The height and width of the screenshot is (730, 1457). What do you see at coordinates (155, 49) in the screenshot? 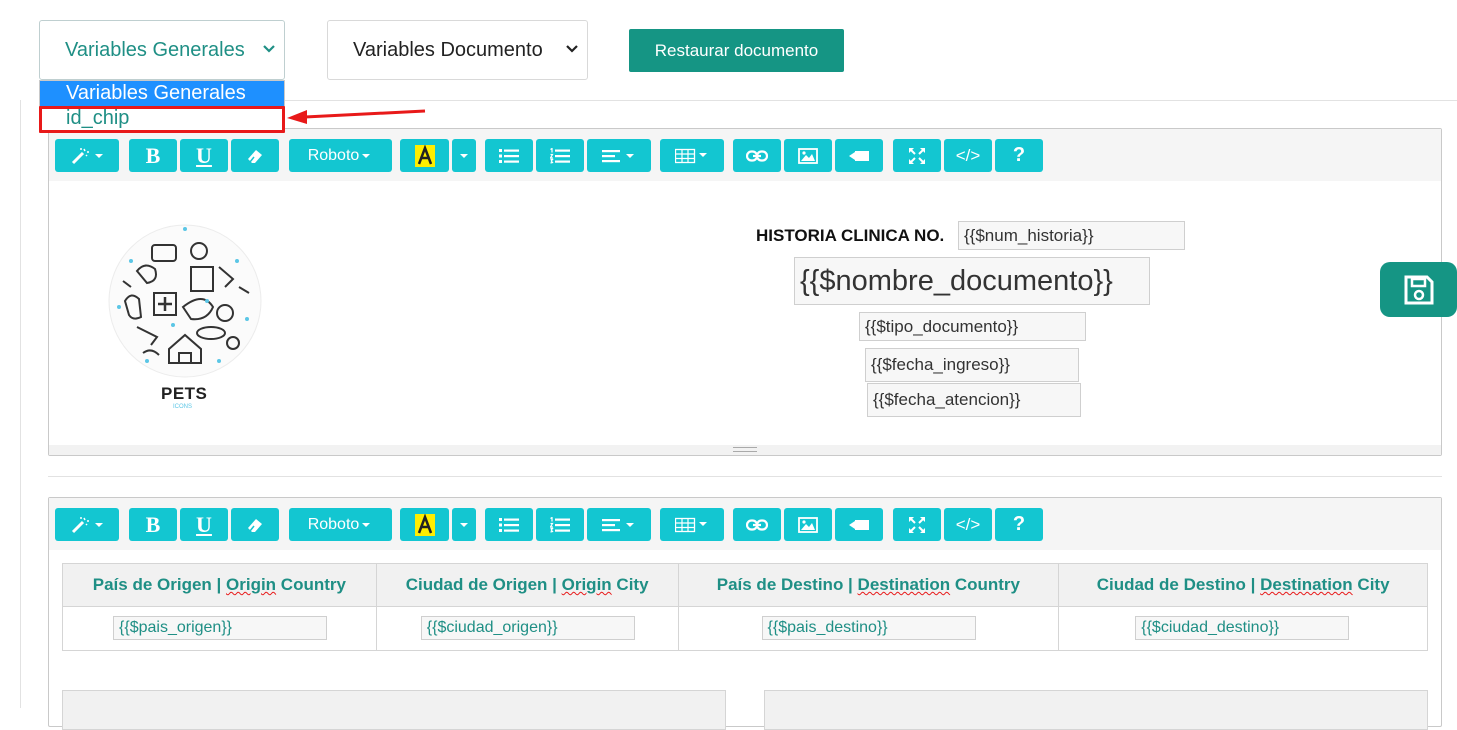
I see `general-variables-select-value: Variables Generales` at bounding box center [155, 49].